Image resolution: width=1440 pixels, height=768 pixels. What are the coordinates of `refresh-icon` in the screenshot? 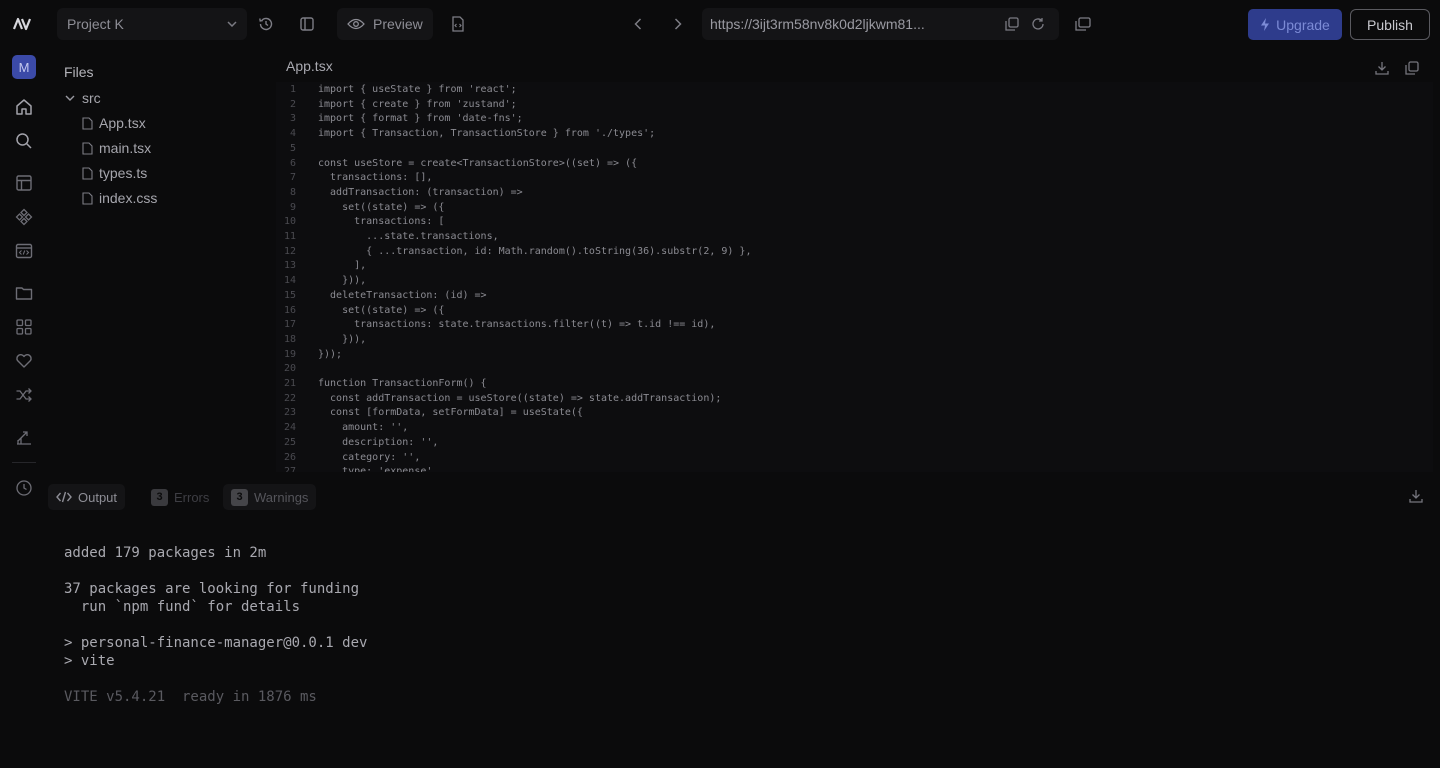 It's located at (1038, 24).